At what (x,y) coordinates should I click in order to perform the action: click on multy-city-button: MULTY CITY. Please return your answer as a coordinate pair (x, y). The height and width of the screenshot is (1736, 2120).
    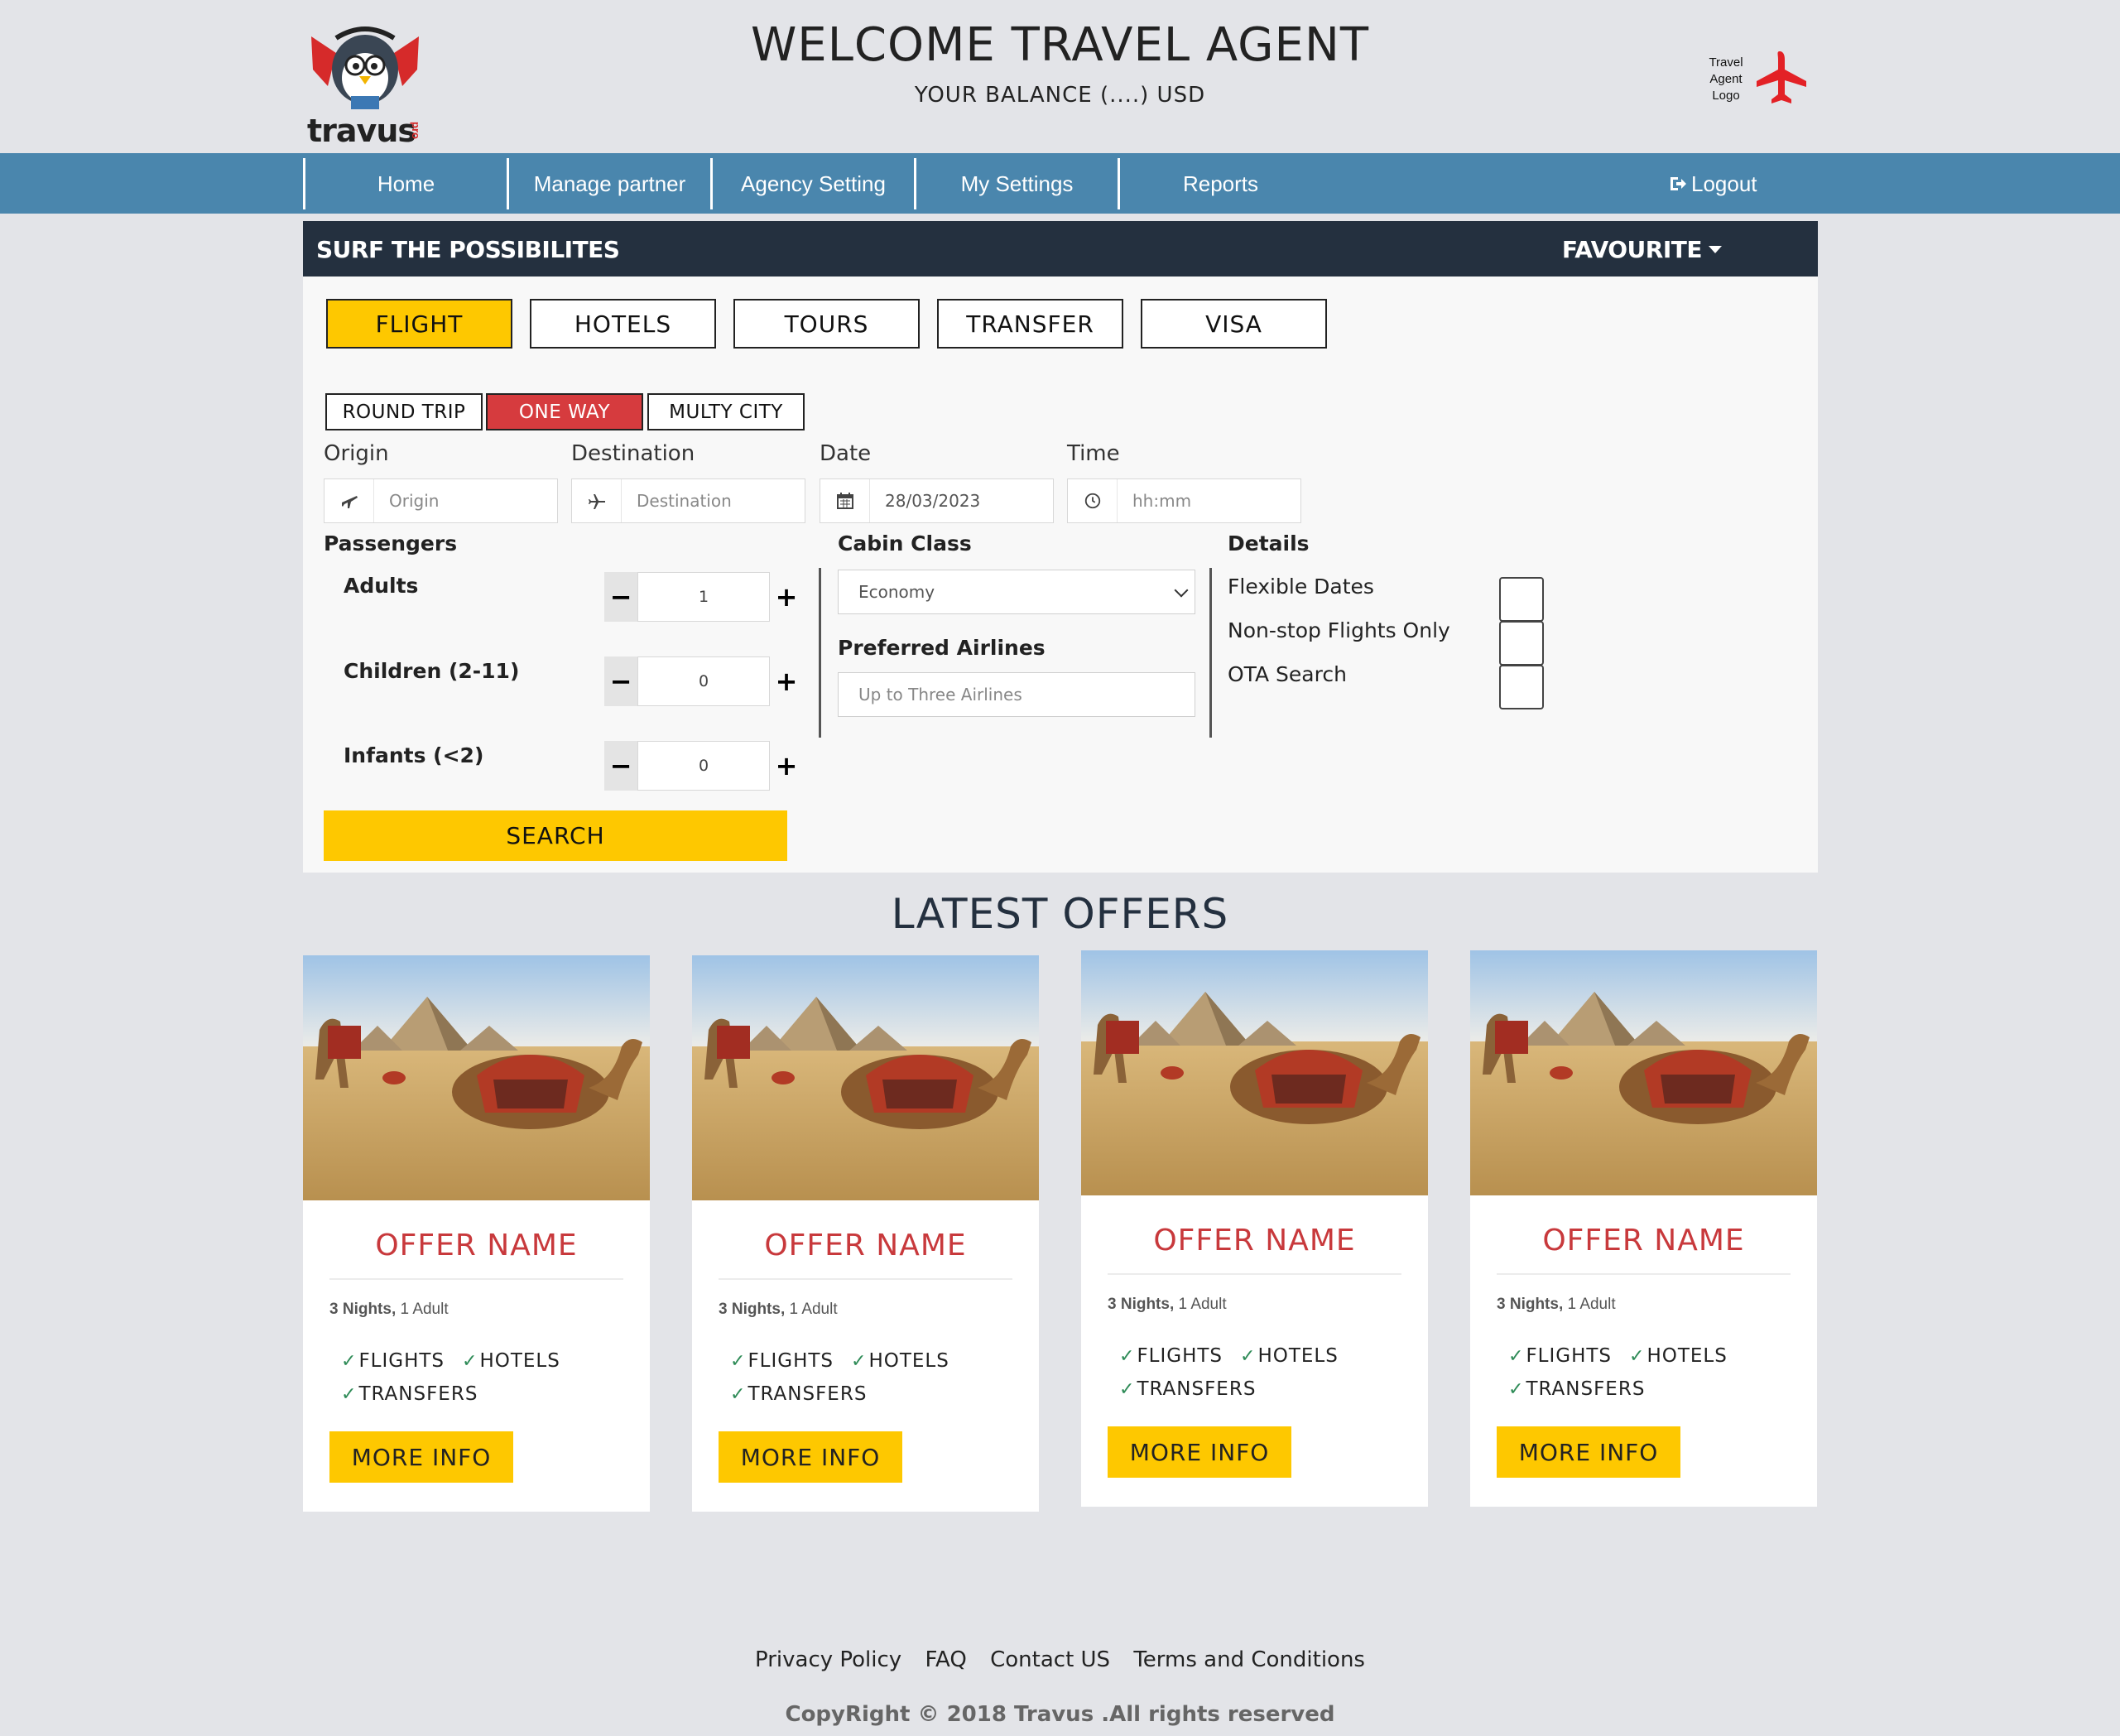
    Looking at the image, I should click on (726, 411).